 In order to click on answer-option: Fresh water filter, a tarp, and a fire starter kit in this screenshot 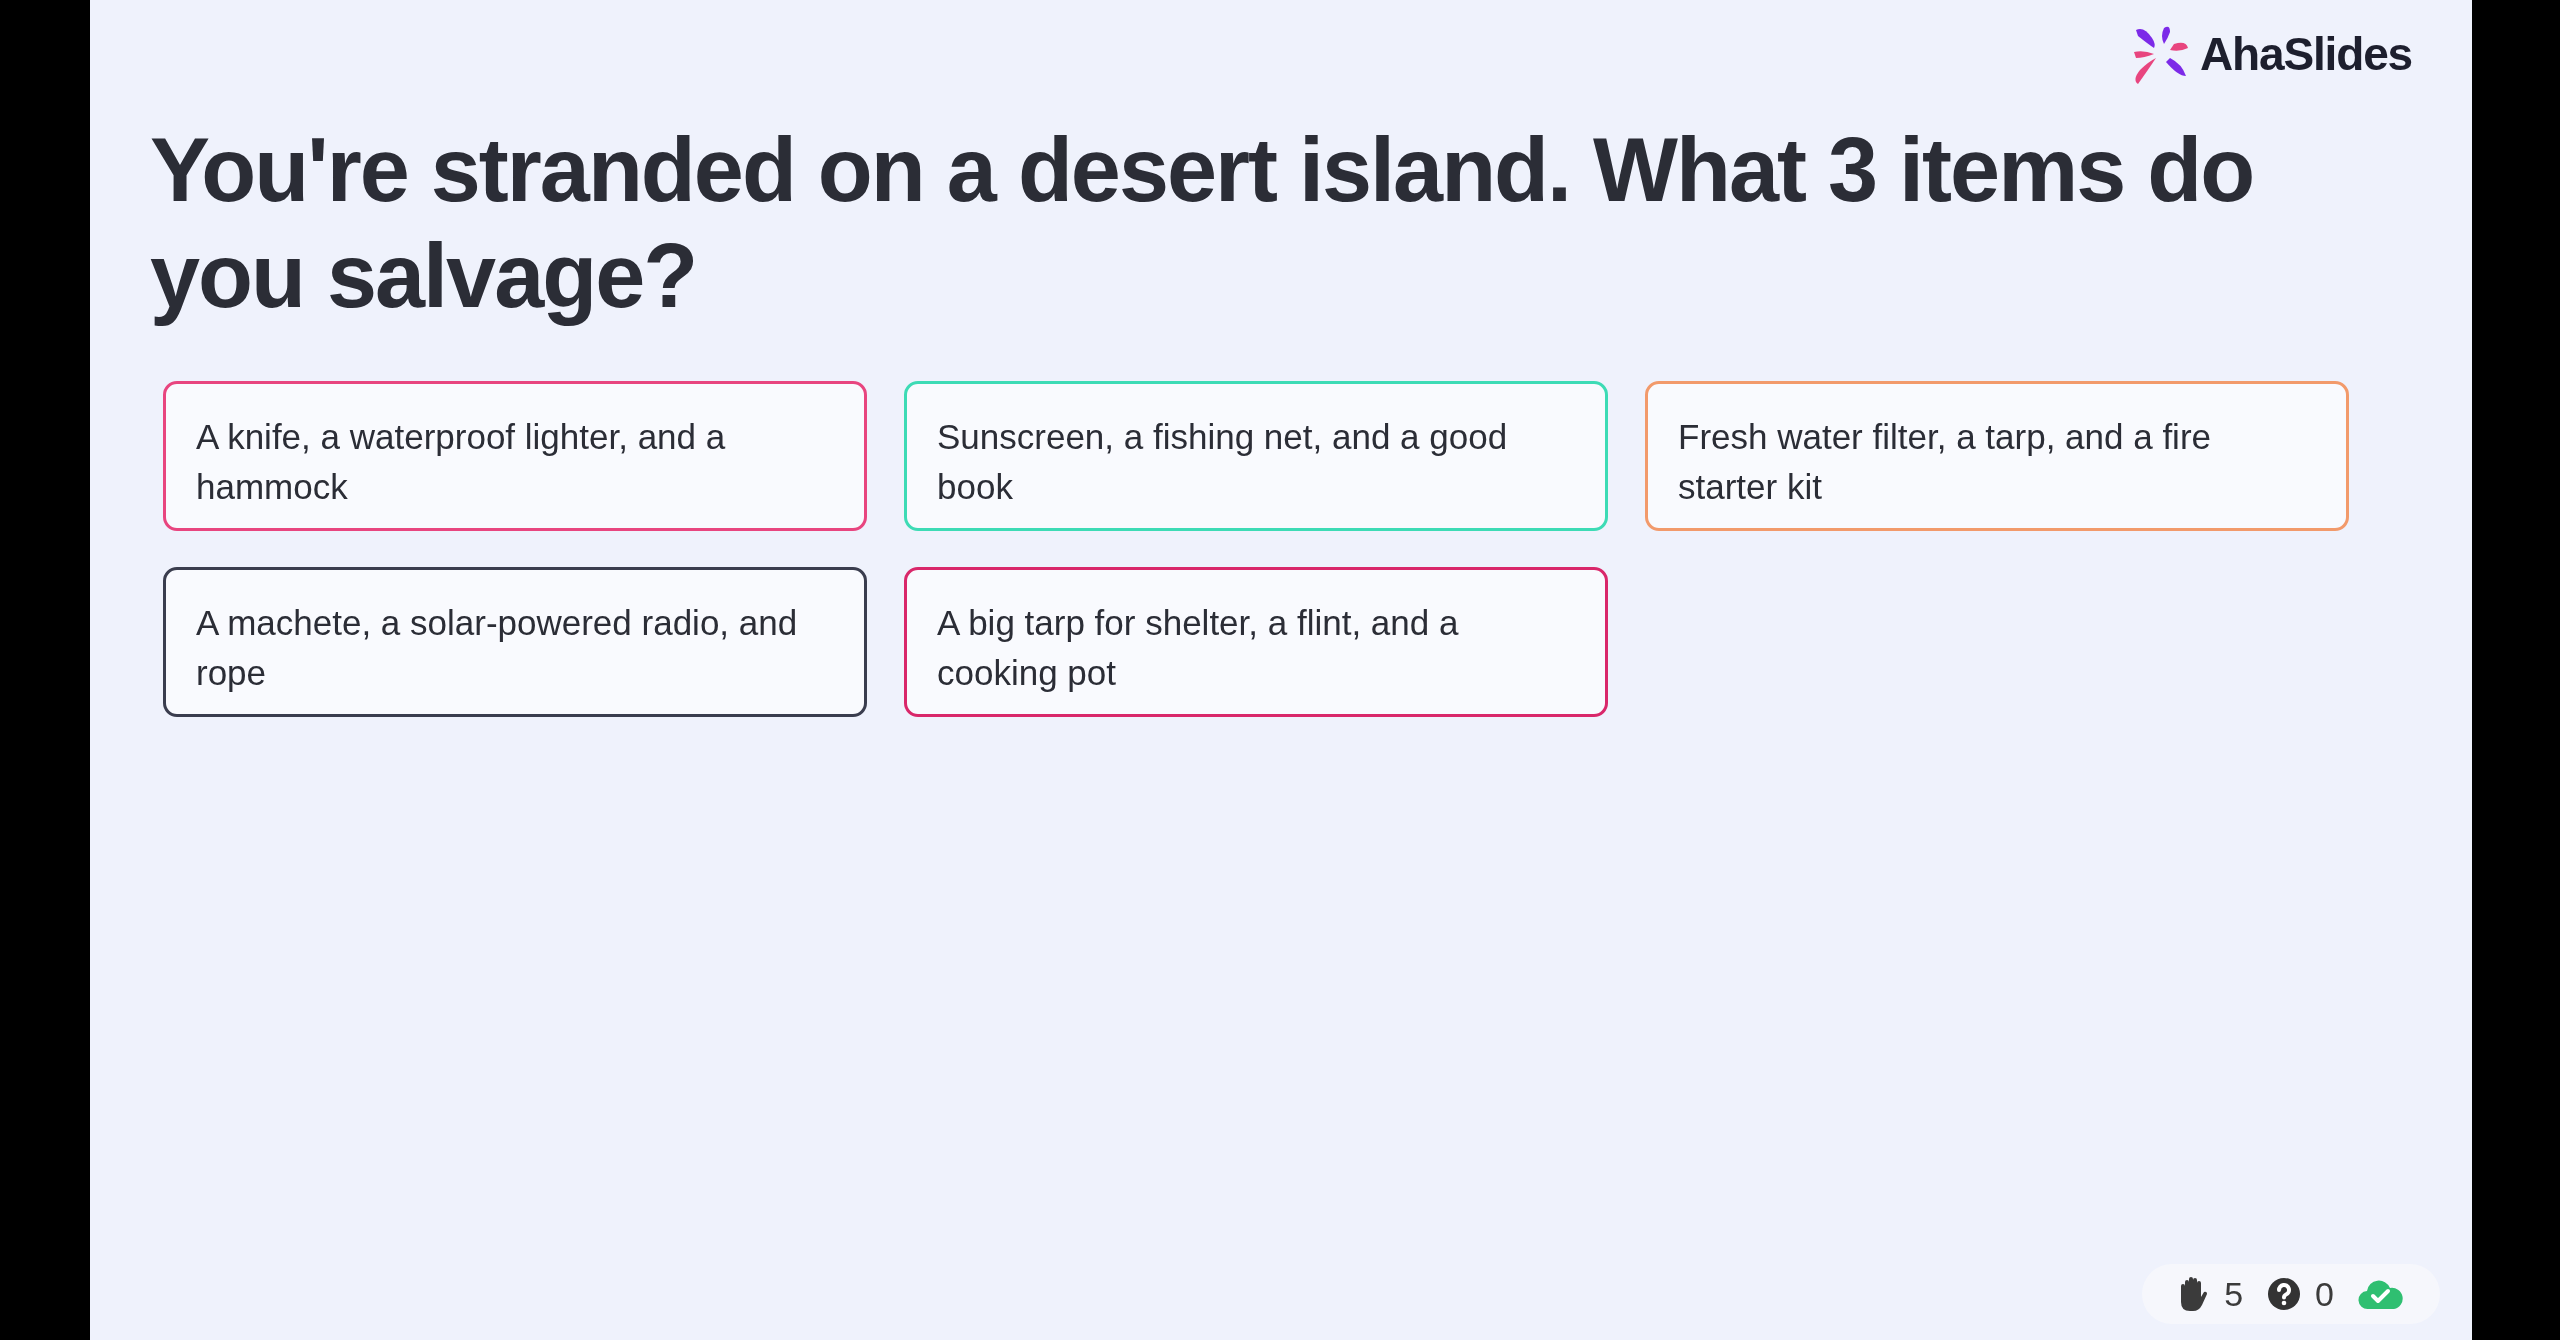, I will do `click(1997, 456)`.